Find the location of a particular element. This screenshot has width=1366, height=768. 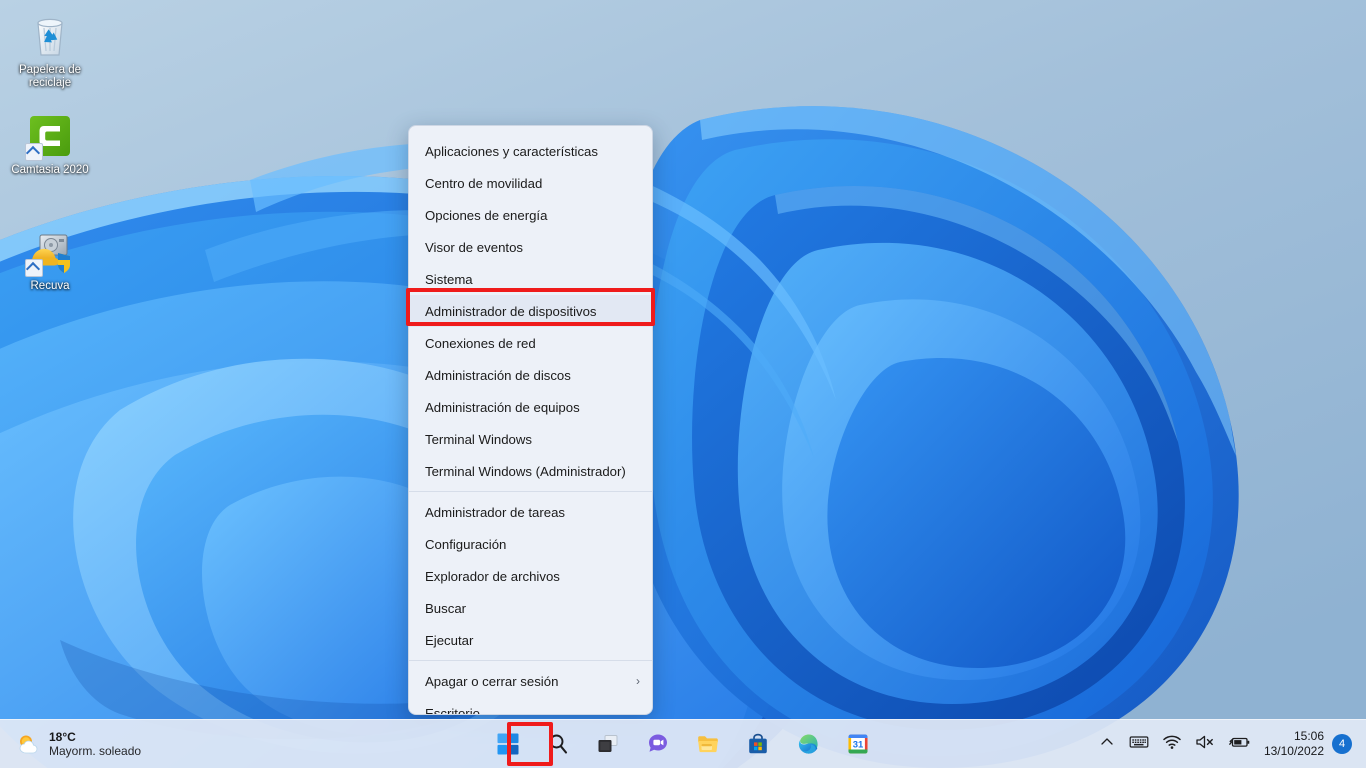

task-view-button is located at coordinates (608, 744).